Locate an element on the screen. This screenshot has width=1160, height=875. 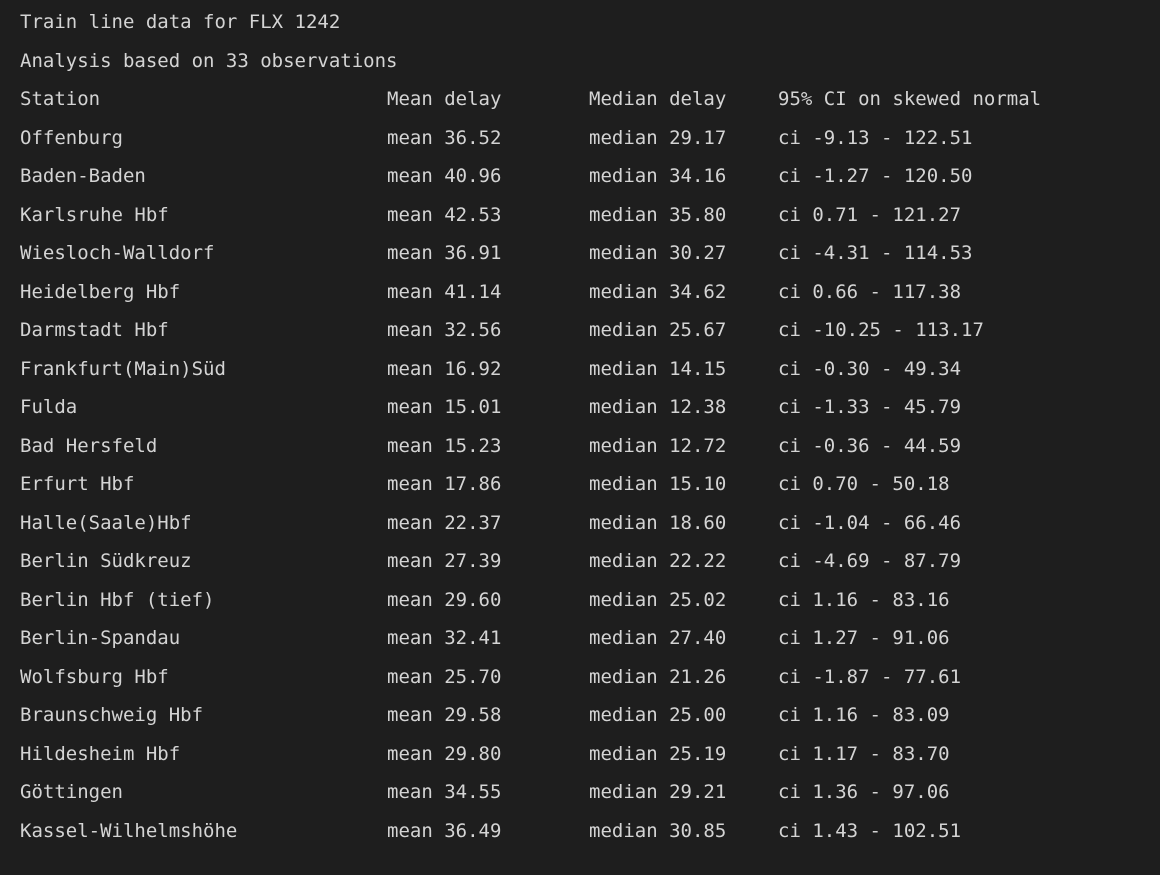
station-cell: Kassel-Wilhelmshöhe is located at coordinates (129, 830).